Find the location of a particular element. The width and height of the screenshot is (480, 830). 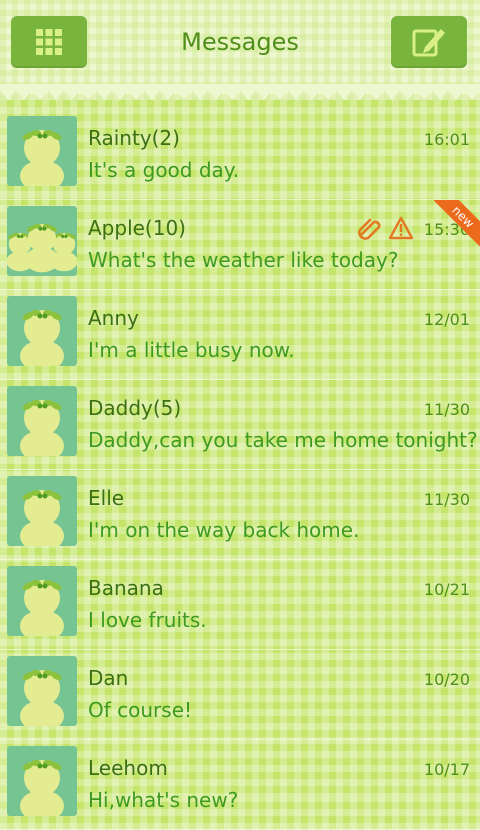

contact-name: Leehom is located at coordinates (128, 768).